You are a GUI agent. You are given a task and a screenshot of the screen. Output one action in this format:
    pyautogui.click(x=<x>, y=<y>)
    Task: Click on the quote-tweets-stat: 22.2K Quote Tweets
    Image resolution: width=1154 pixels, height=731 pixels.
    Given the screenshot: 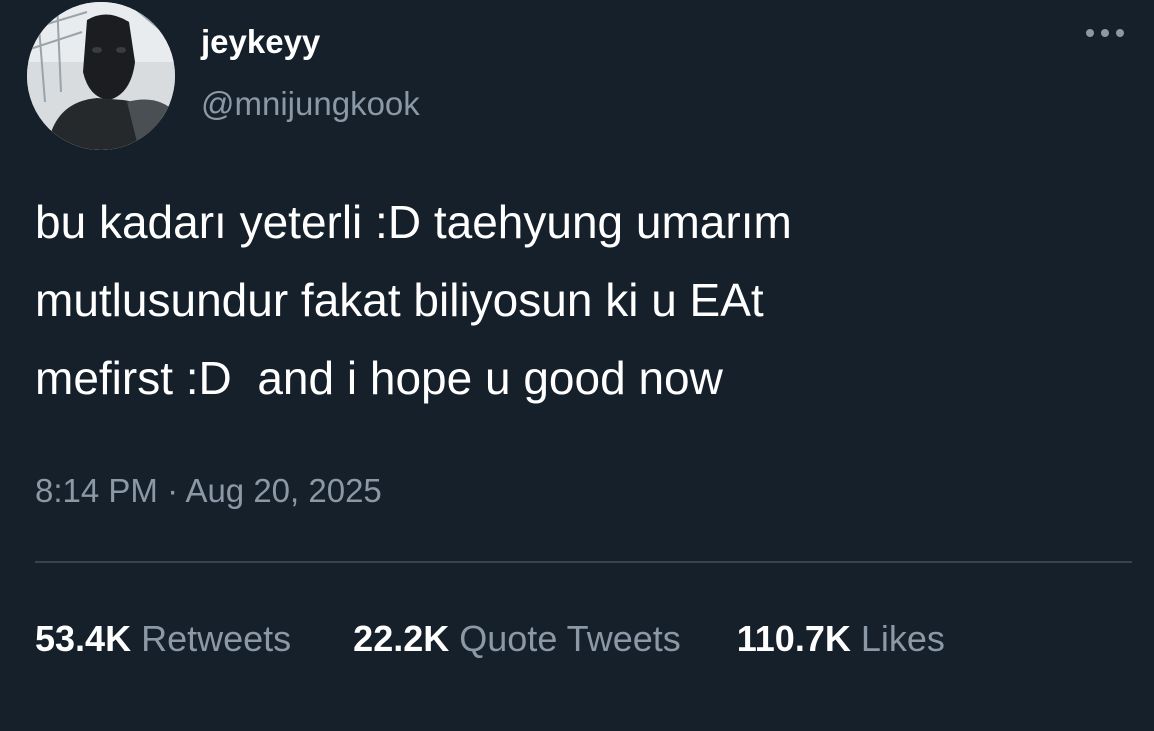 What is the action you would take?
    pyautogui.click(x=517, y=638)
    